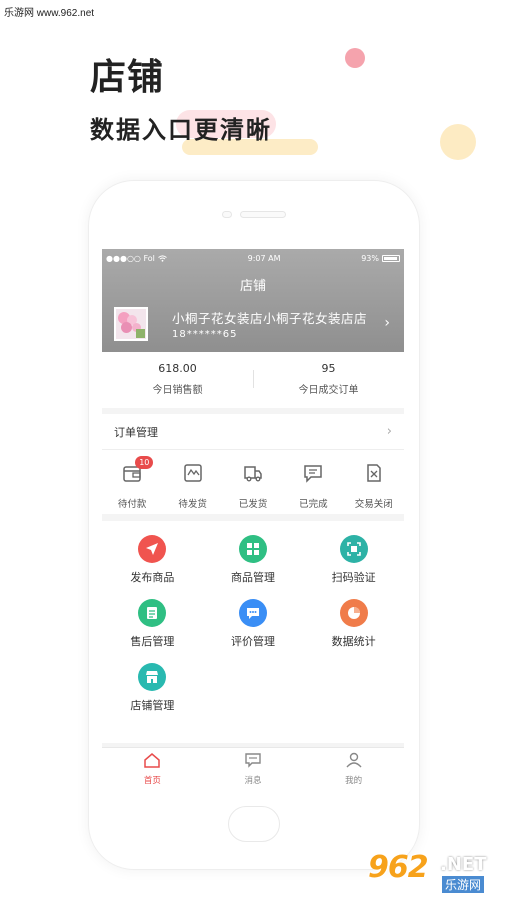  I want to click on store-avatar, so click(131, 324).